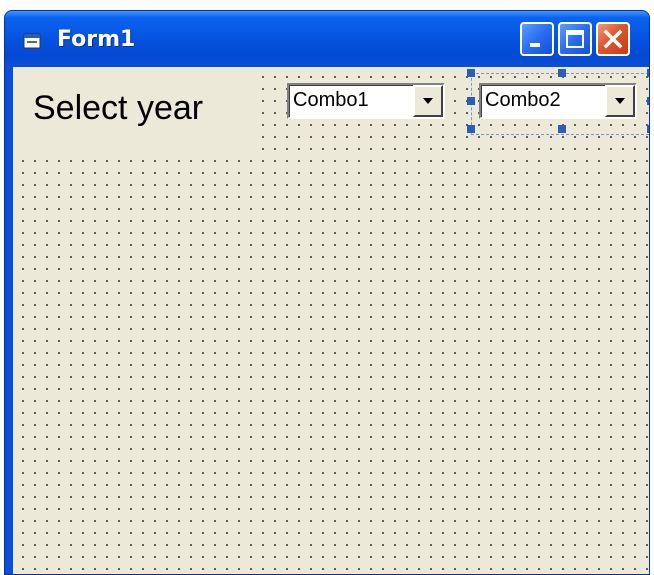 This screenshot has width=654, height=575. What do you see at coordinates (535, 45) in the screenshot?
I see `minimize-icon` at bounding box center [535, 45].